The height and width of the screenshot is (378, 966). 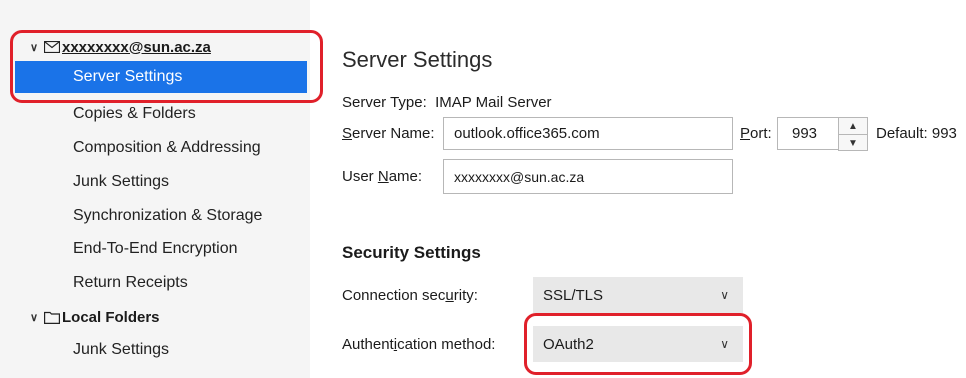 What do you see at coordinates (449, 295) in the screenshot?
I see `conn-sec-accesskey: u` at bounding box center [449, 295].